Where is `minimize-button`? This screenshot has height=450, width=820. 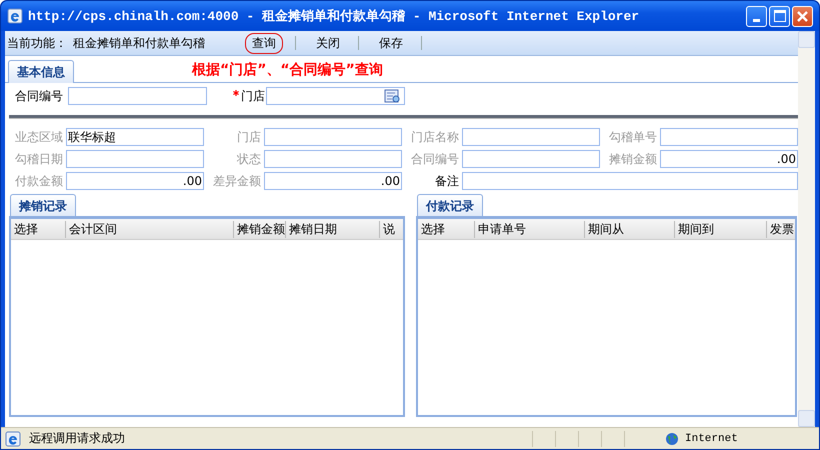 minimize-button is located at coordinates (756, 16).